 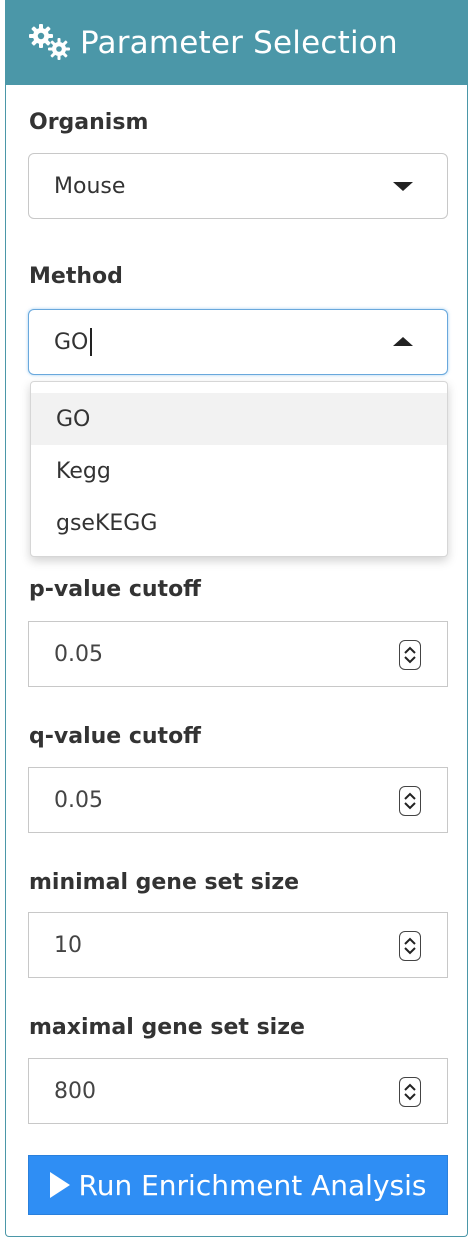 I want to click on method-option-go: GO, so click(x=239, y=419).